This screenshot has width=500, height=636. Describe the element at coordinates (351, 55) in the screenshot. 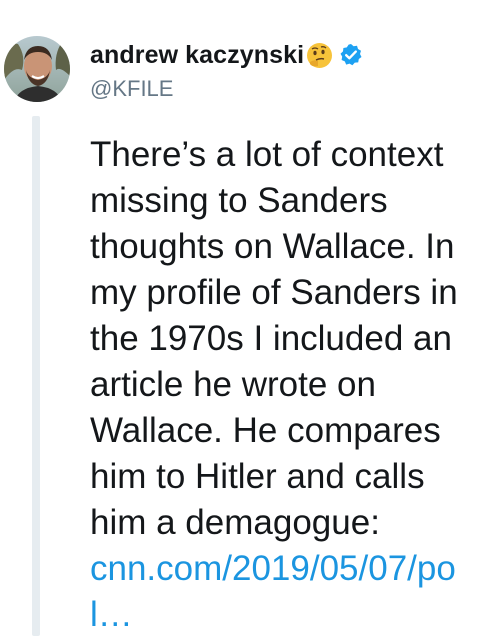

I see `verified-badge-icon` at that location.